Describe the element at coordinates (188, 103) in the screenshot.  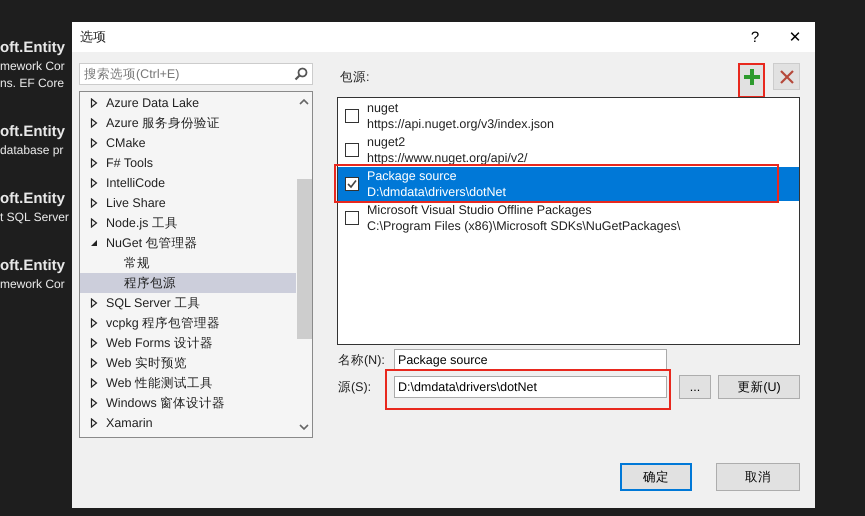
I see `tree-item: Azure Data Lake` at that location.